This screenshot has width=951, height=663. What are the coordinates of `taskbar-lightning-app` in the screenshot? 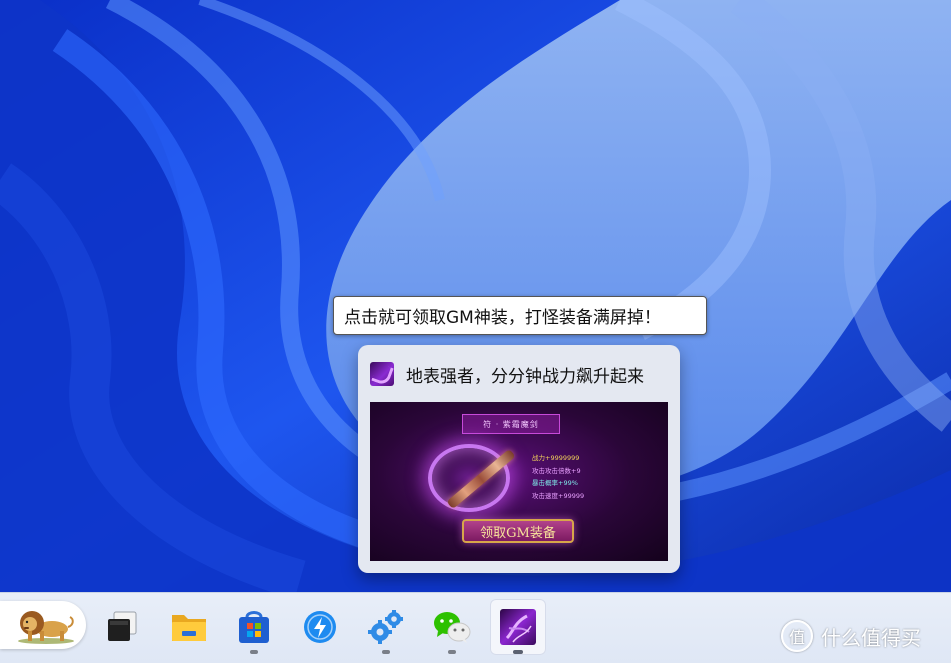 It's located at (320, 627).